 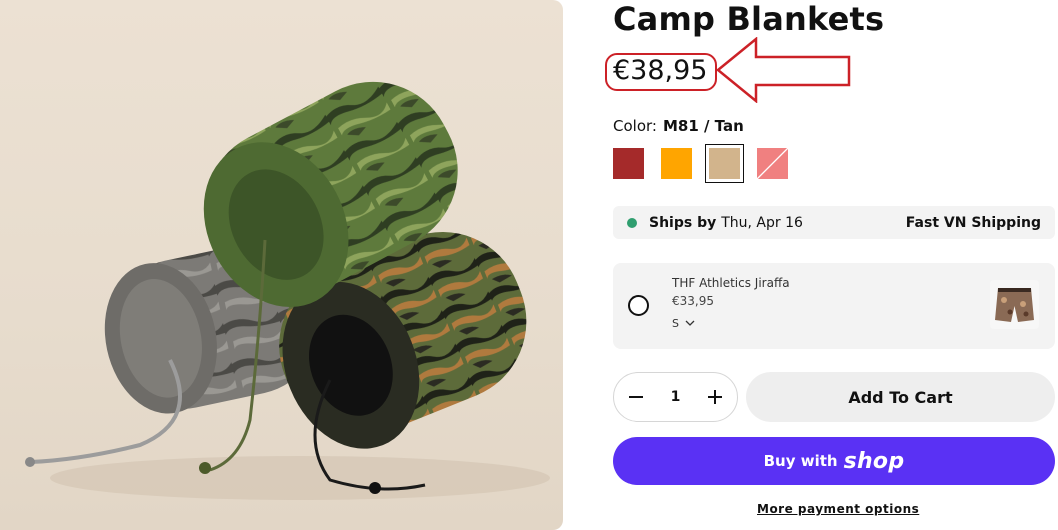 I want to click on shorts-image-icon, so click(x=1014, y=305).